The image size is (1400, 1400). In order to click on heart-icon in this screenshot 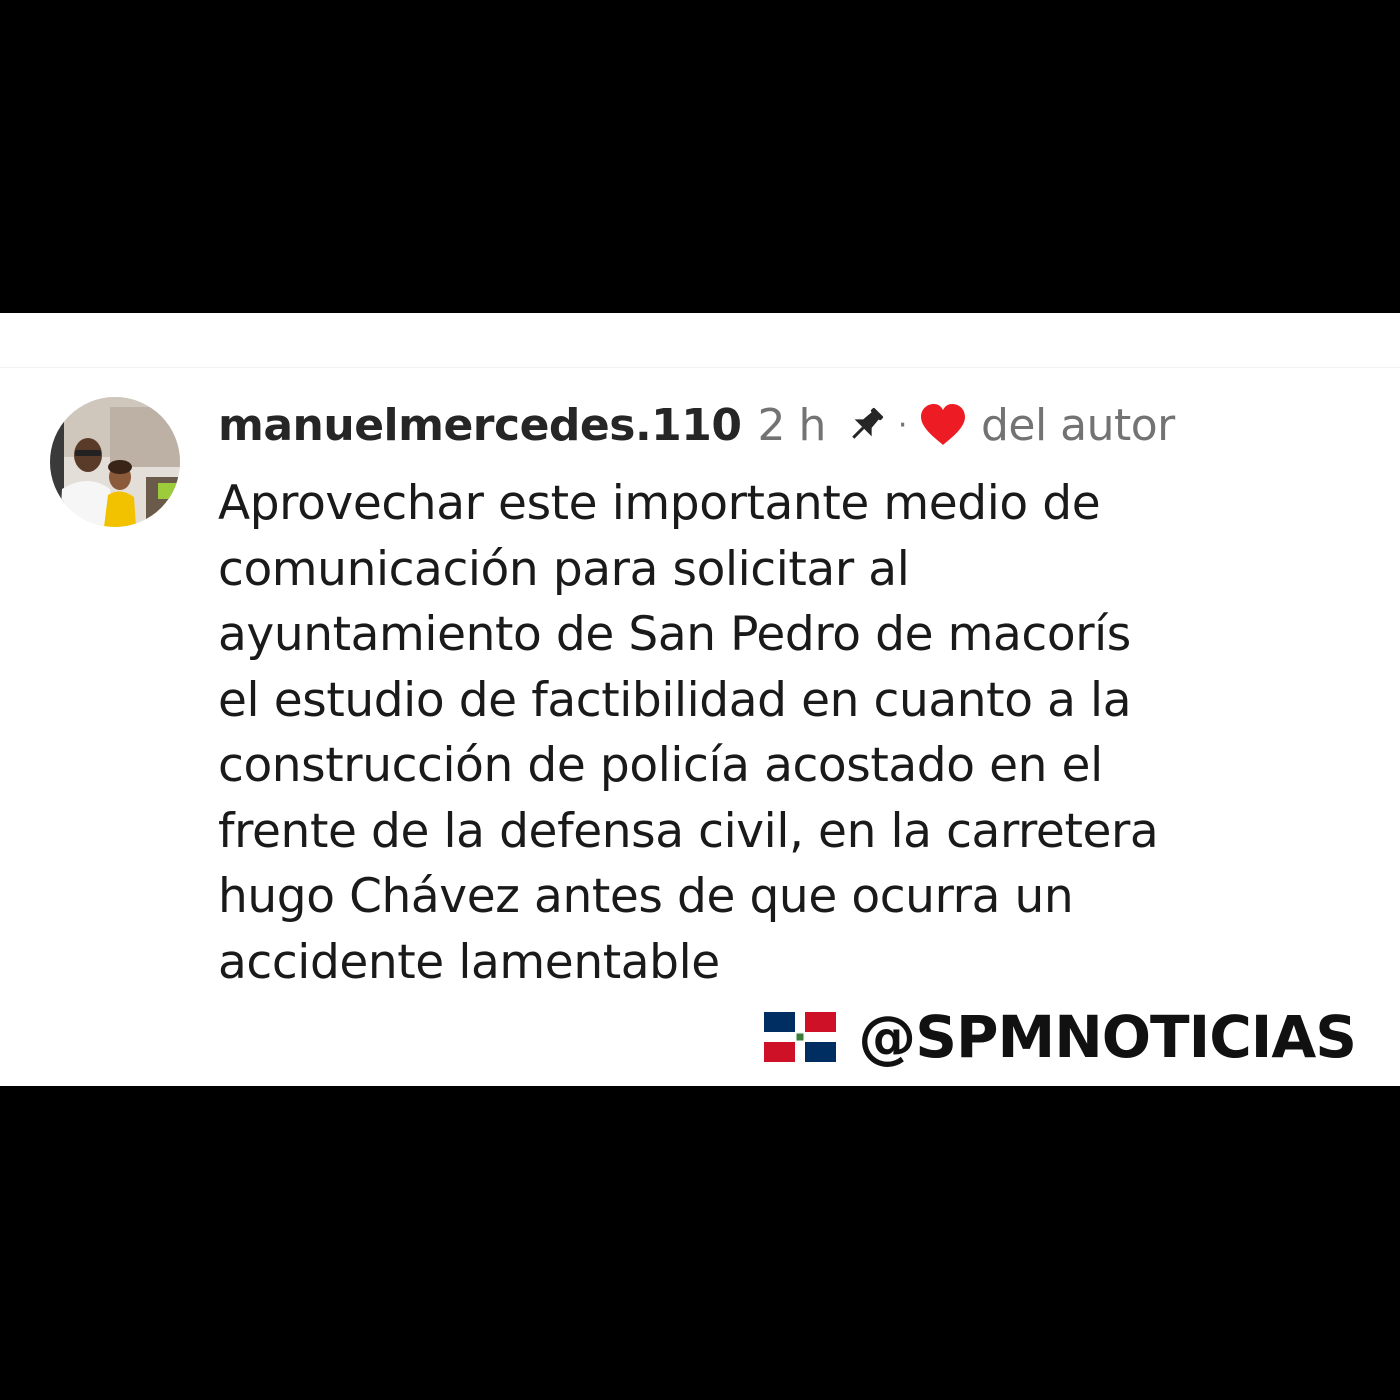, I will do `click(943, 425)`.